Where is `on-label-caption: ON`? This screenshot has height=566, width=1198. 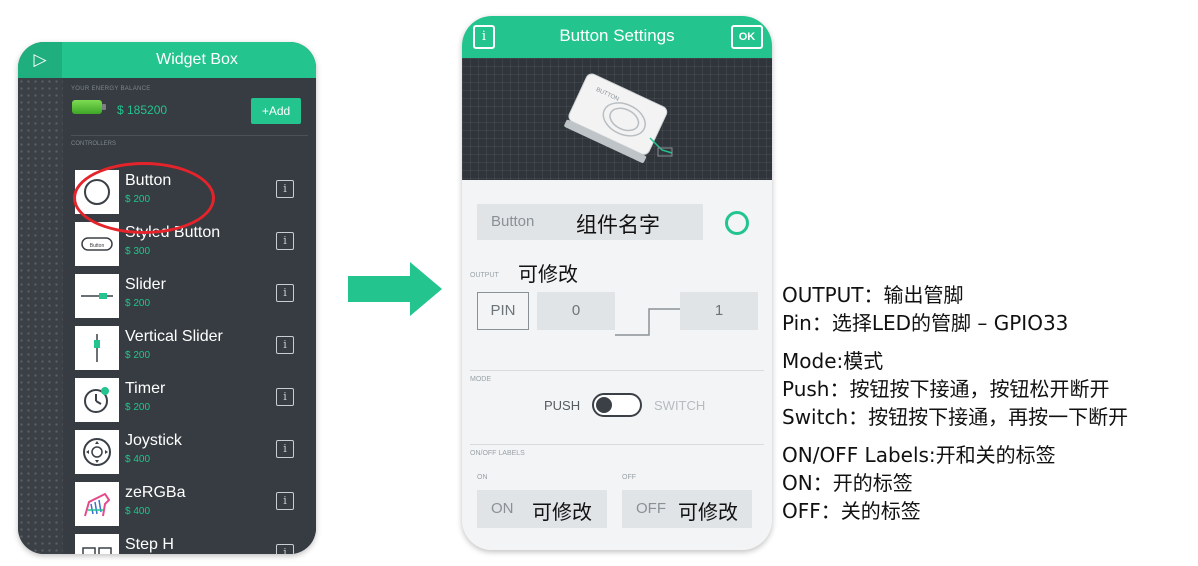 on-label-caption: ON is located at coordinates (482, 477).